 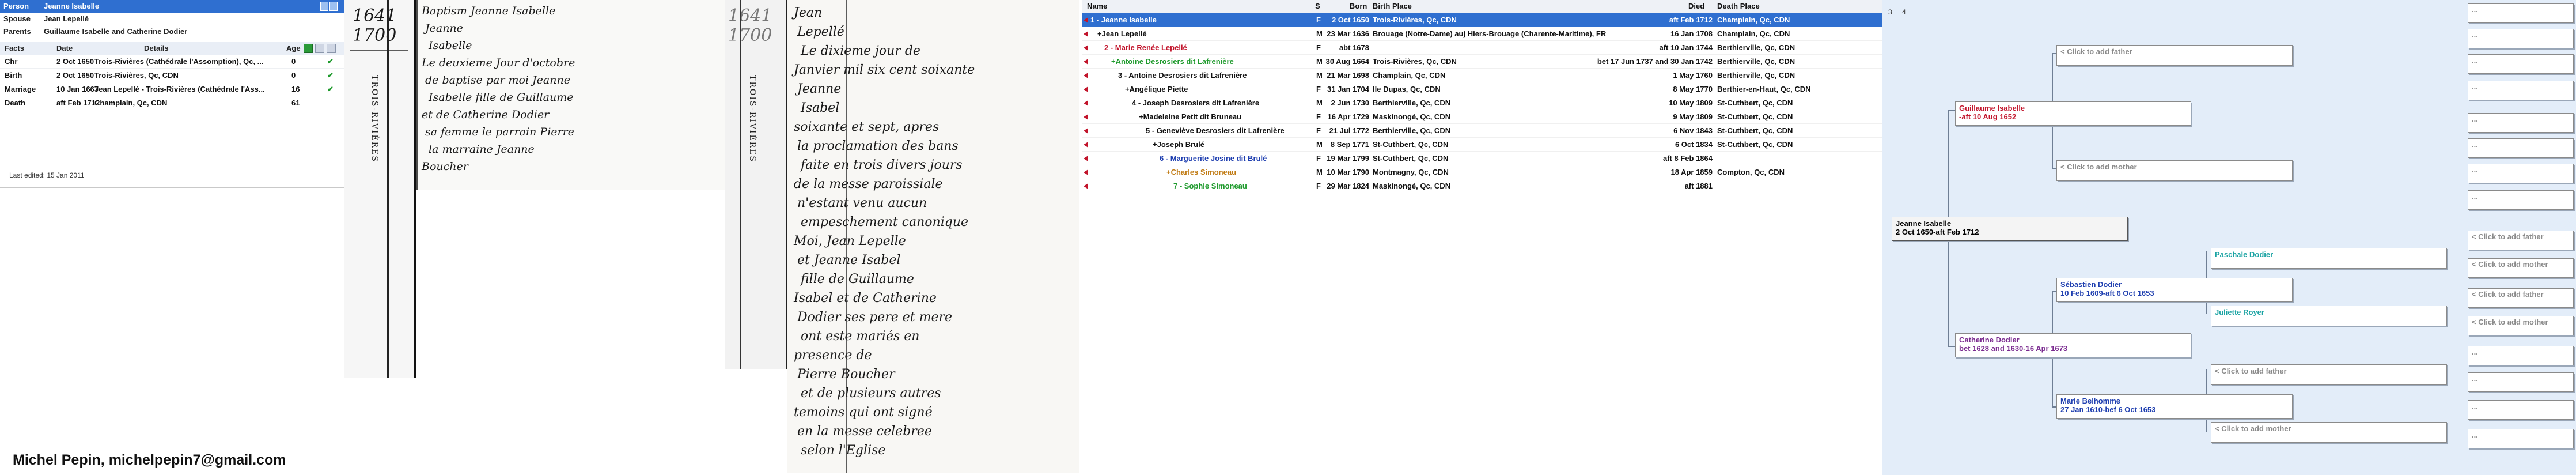 I want to click on handwritten-line: presence de, so click(x=833, y=355).